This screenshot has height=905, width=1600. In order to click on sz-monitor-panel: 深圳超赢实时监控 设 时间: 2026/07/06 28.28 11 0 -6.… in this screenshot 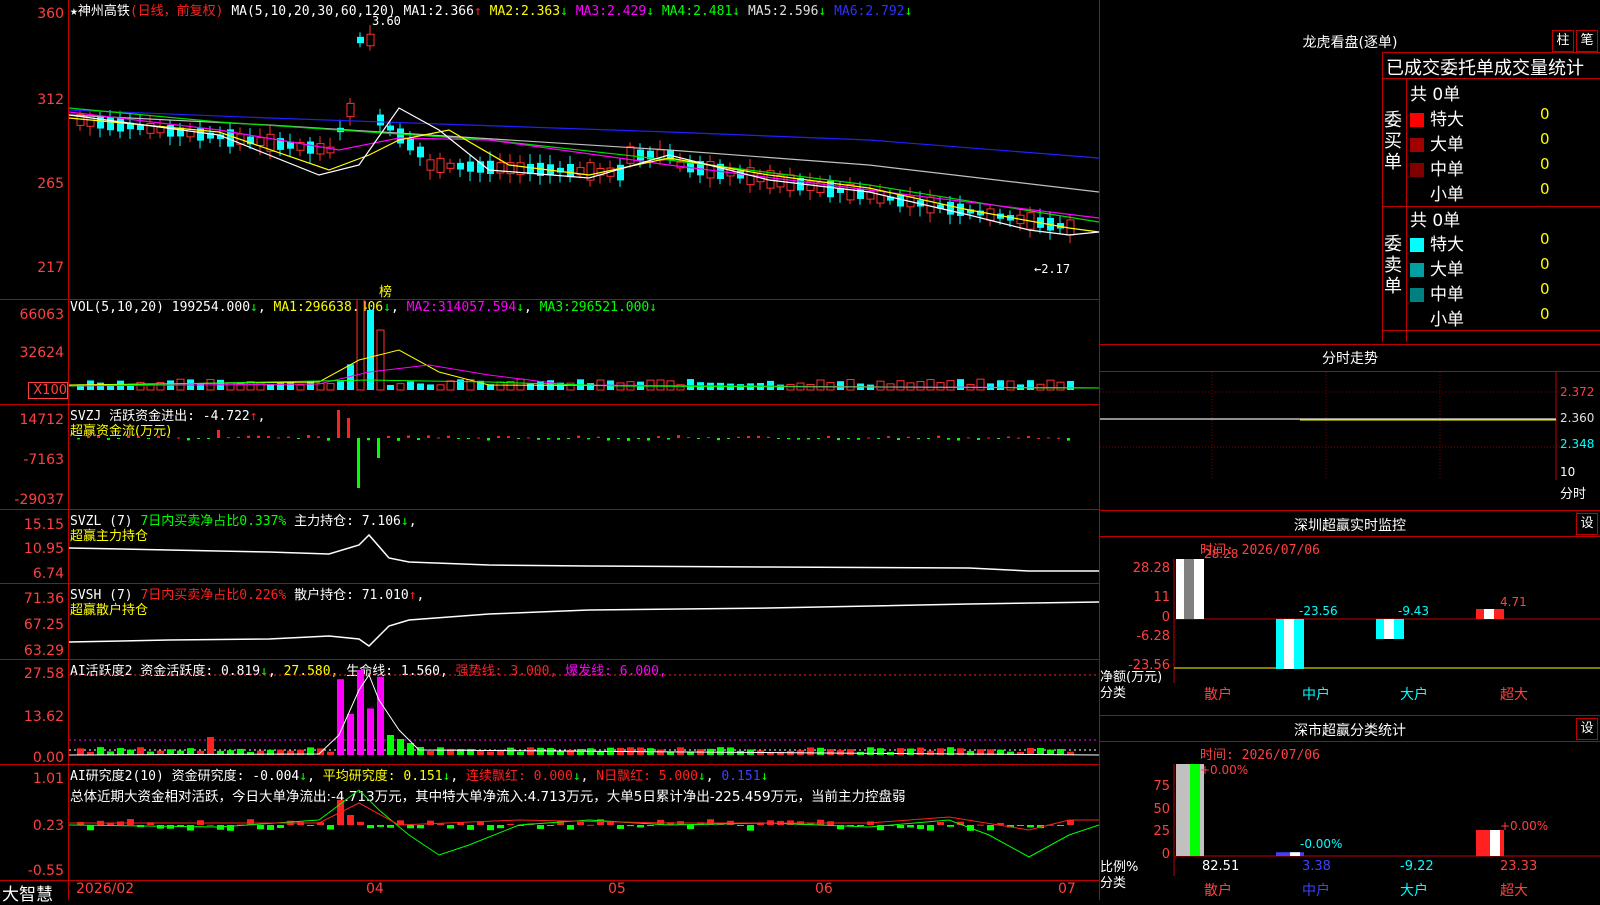, I will do `click(1350, 613)`.